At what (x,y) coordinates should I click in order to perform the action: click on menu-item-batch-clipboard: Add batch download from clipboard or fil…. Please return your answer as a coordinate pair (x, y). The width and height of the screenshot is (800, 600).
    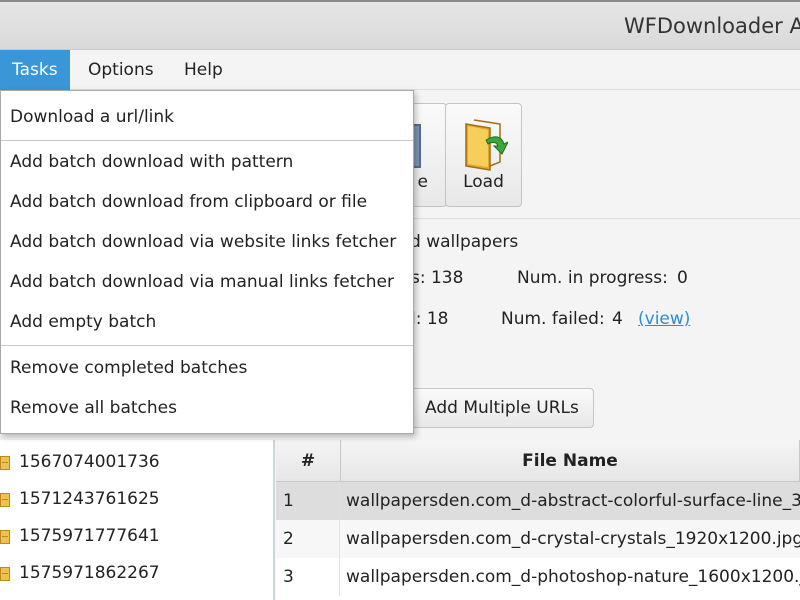
    Looking at the image, I should click on (207, 202).